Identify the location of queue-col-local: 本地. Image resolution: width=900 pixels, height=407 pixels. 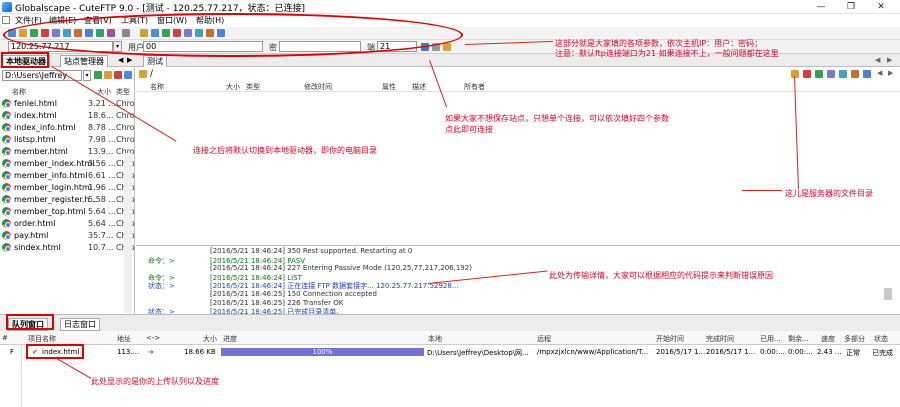
(435, 339).